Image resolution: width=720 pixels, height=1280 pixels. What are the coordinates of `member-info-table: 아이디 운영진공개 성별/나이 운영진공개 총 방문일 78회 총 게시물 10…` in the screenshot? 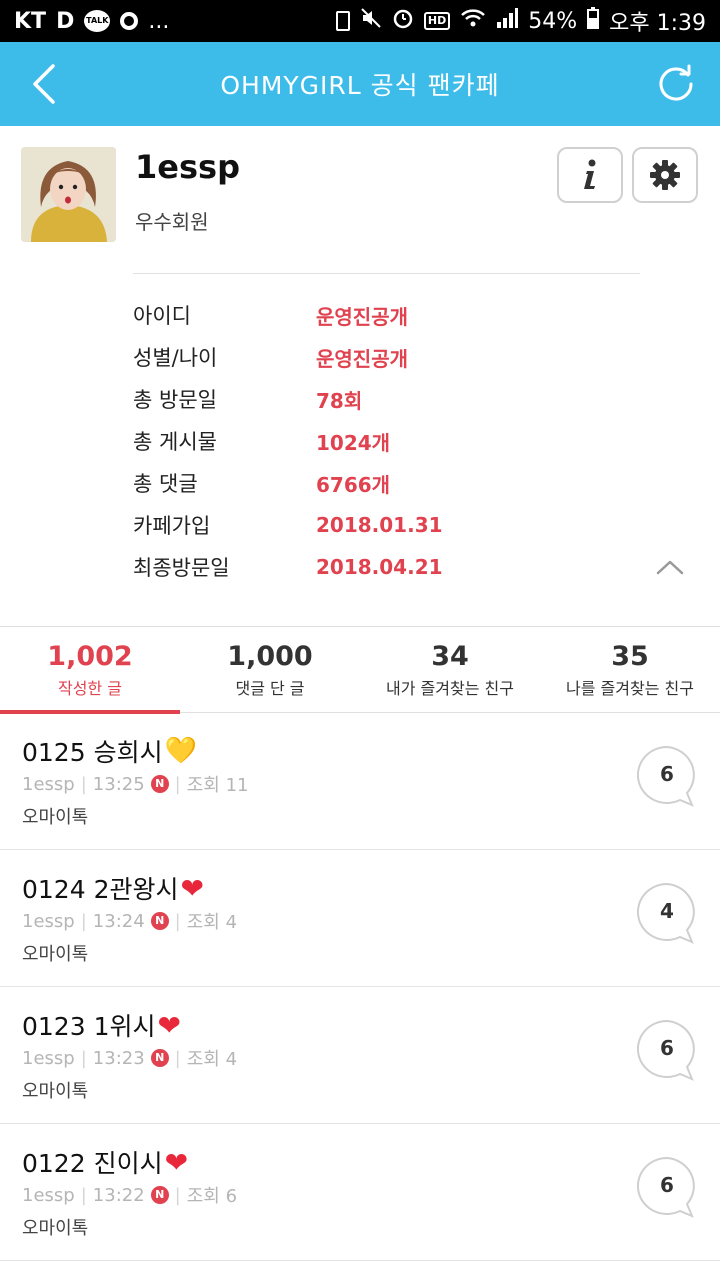 It's located at (288, 441).